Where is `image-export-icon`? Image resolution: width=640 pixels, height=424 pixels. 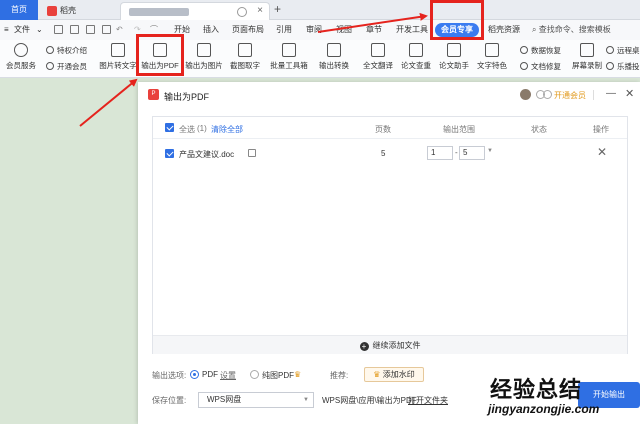 image-export-icon is located at coordinates (204, 50).